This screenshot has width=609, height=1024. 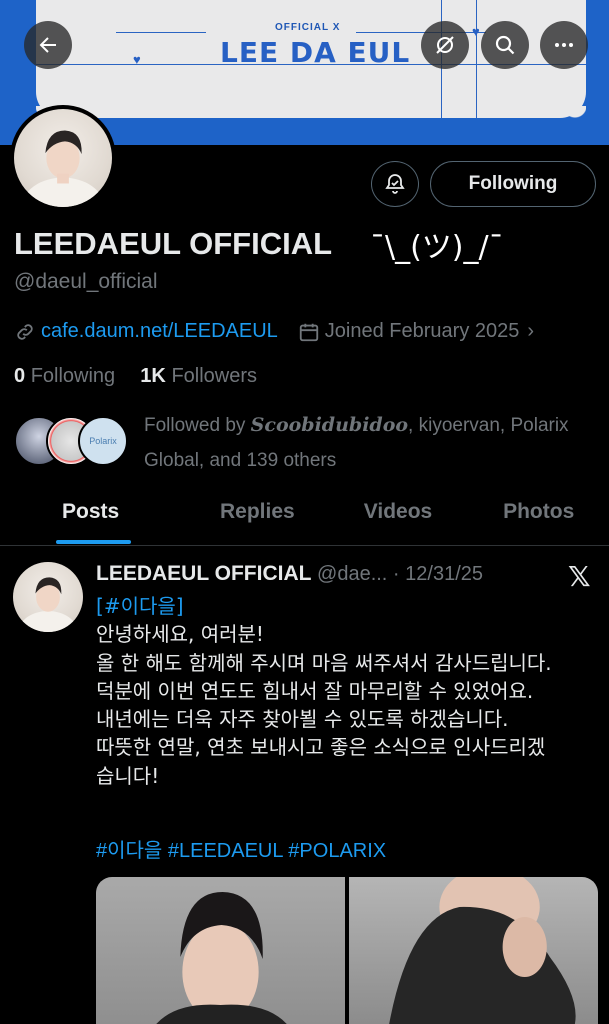 What do you see at coordinates (315, 52) in the screenshot?
I see `banner-title: LEE DA EUL` at bounding box center [315, 52].